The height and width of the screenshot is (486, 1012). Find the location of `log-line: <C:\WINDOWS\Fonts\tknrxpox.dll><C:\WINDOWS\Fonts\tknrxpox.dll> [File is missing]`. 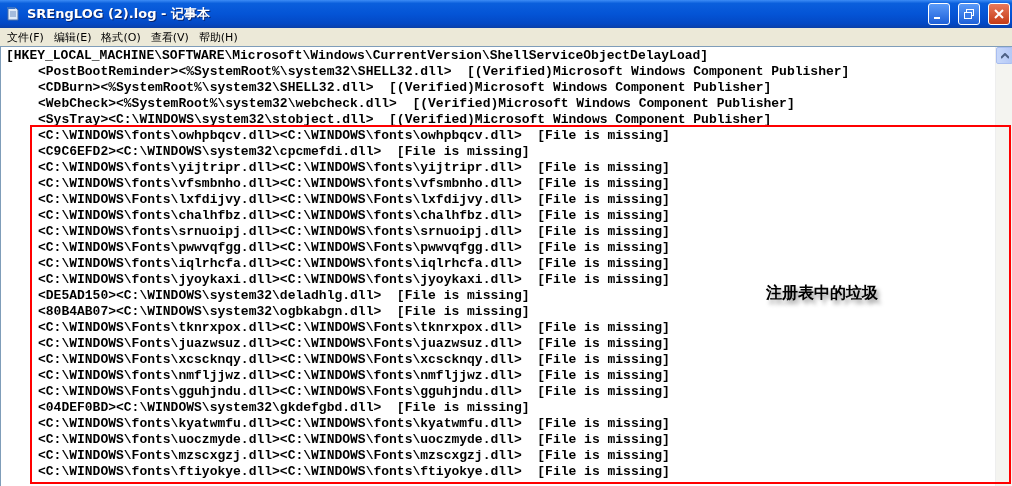

log-line: <C:\WINDOWS\Fonts\tknrxpox.dll><C:\WINDOWS\Fonts\tknrxpox.dll> [File is missing] is located at coordinates (353, 328).